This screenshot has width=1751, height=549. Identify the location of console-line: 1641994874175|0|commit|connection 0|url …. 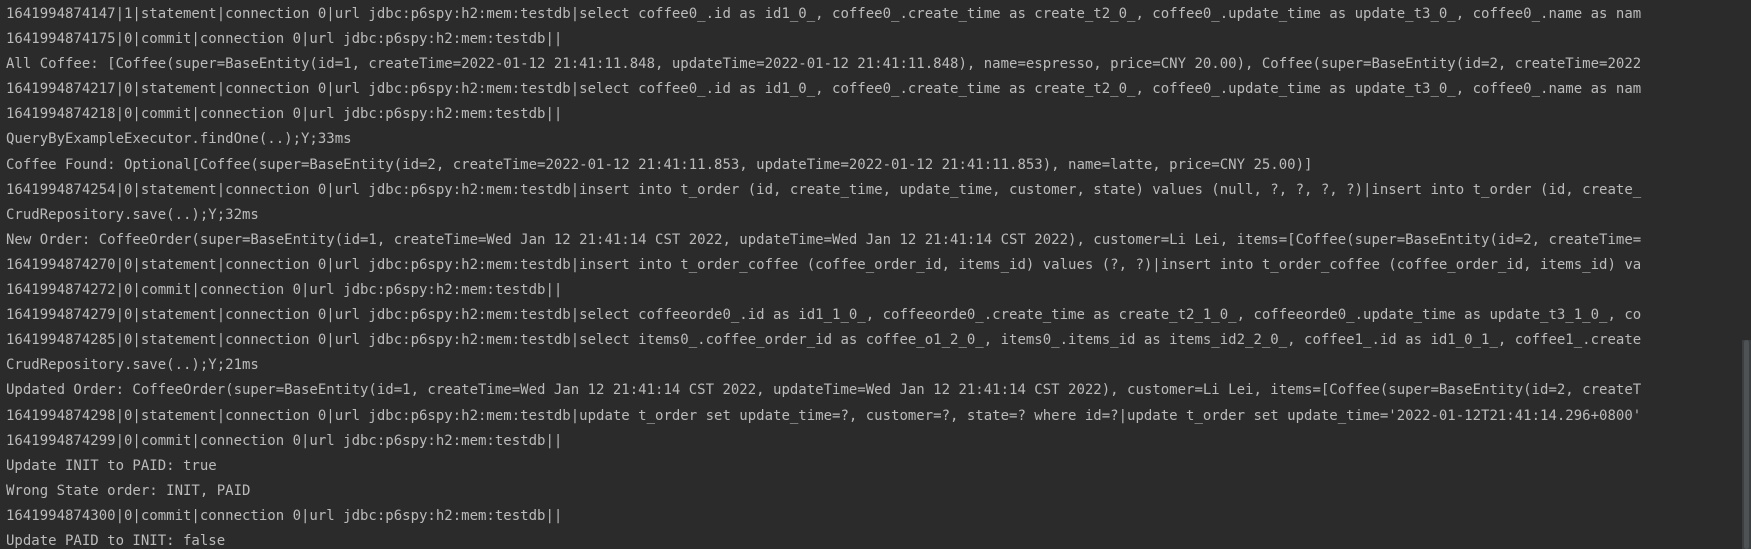
(284, 39).